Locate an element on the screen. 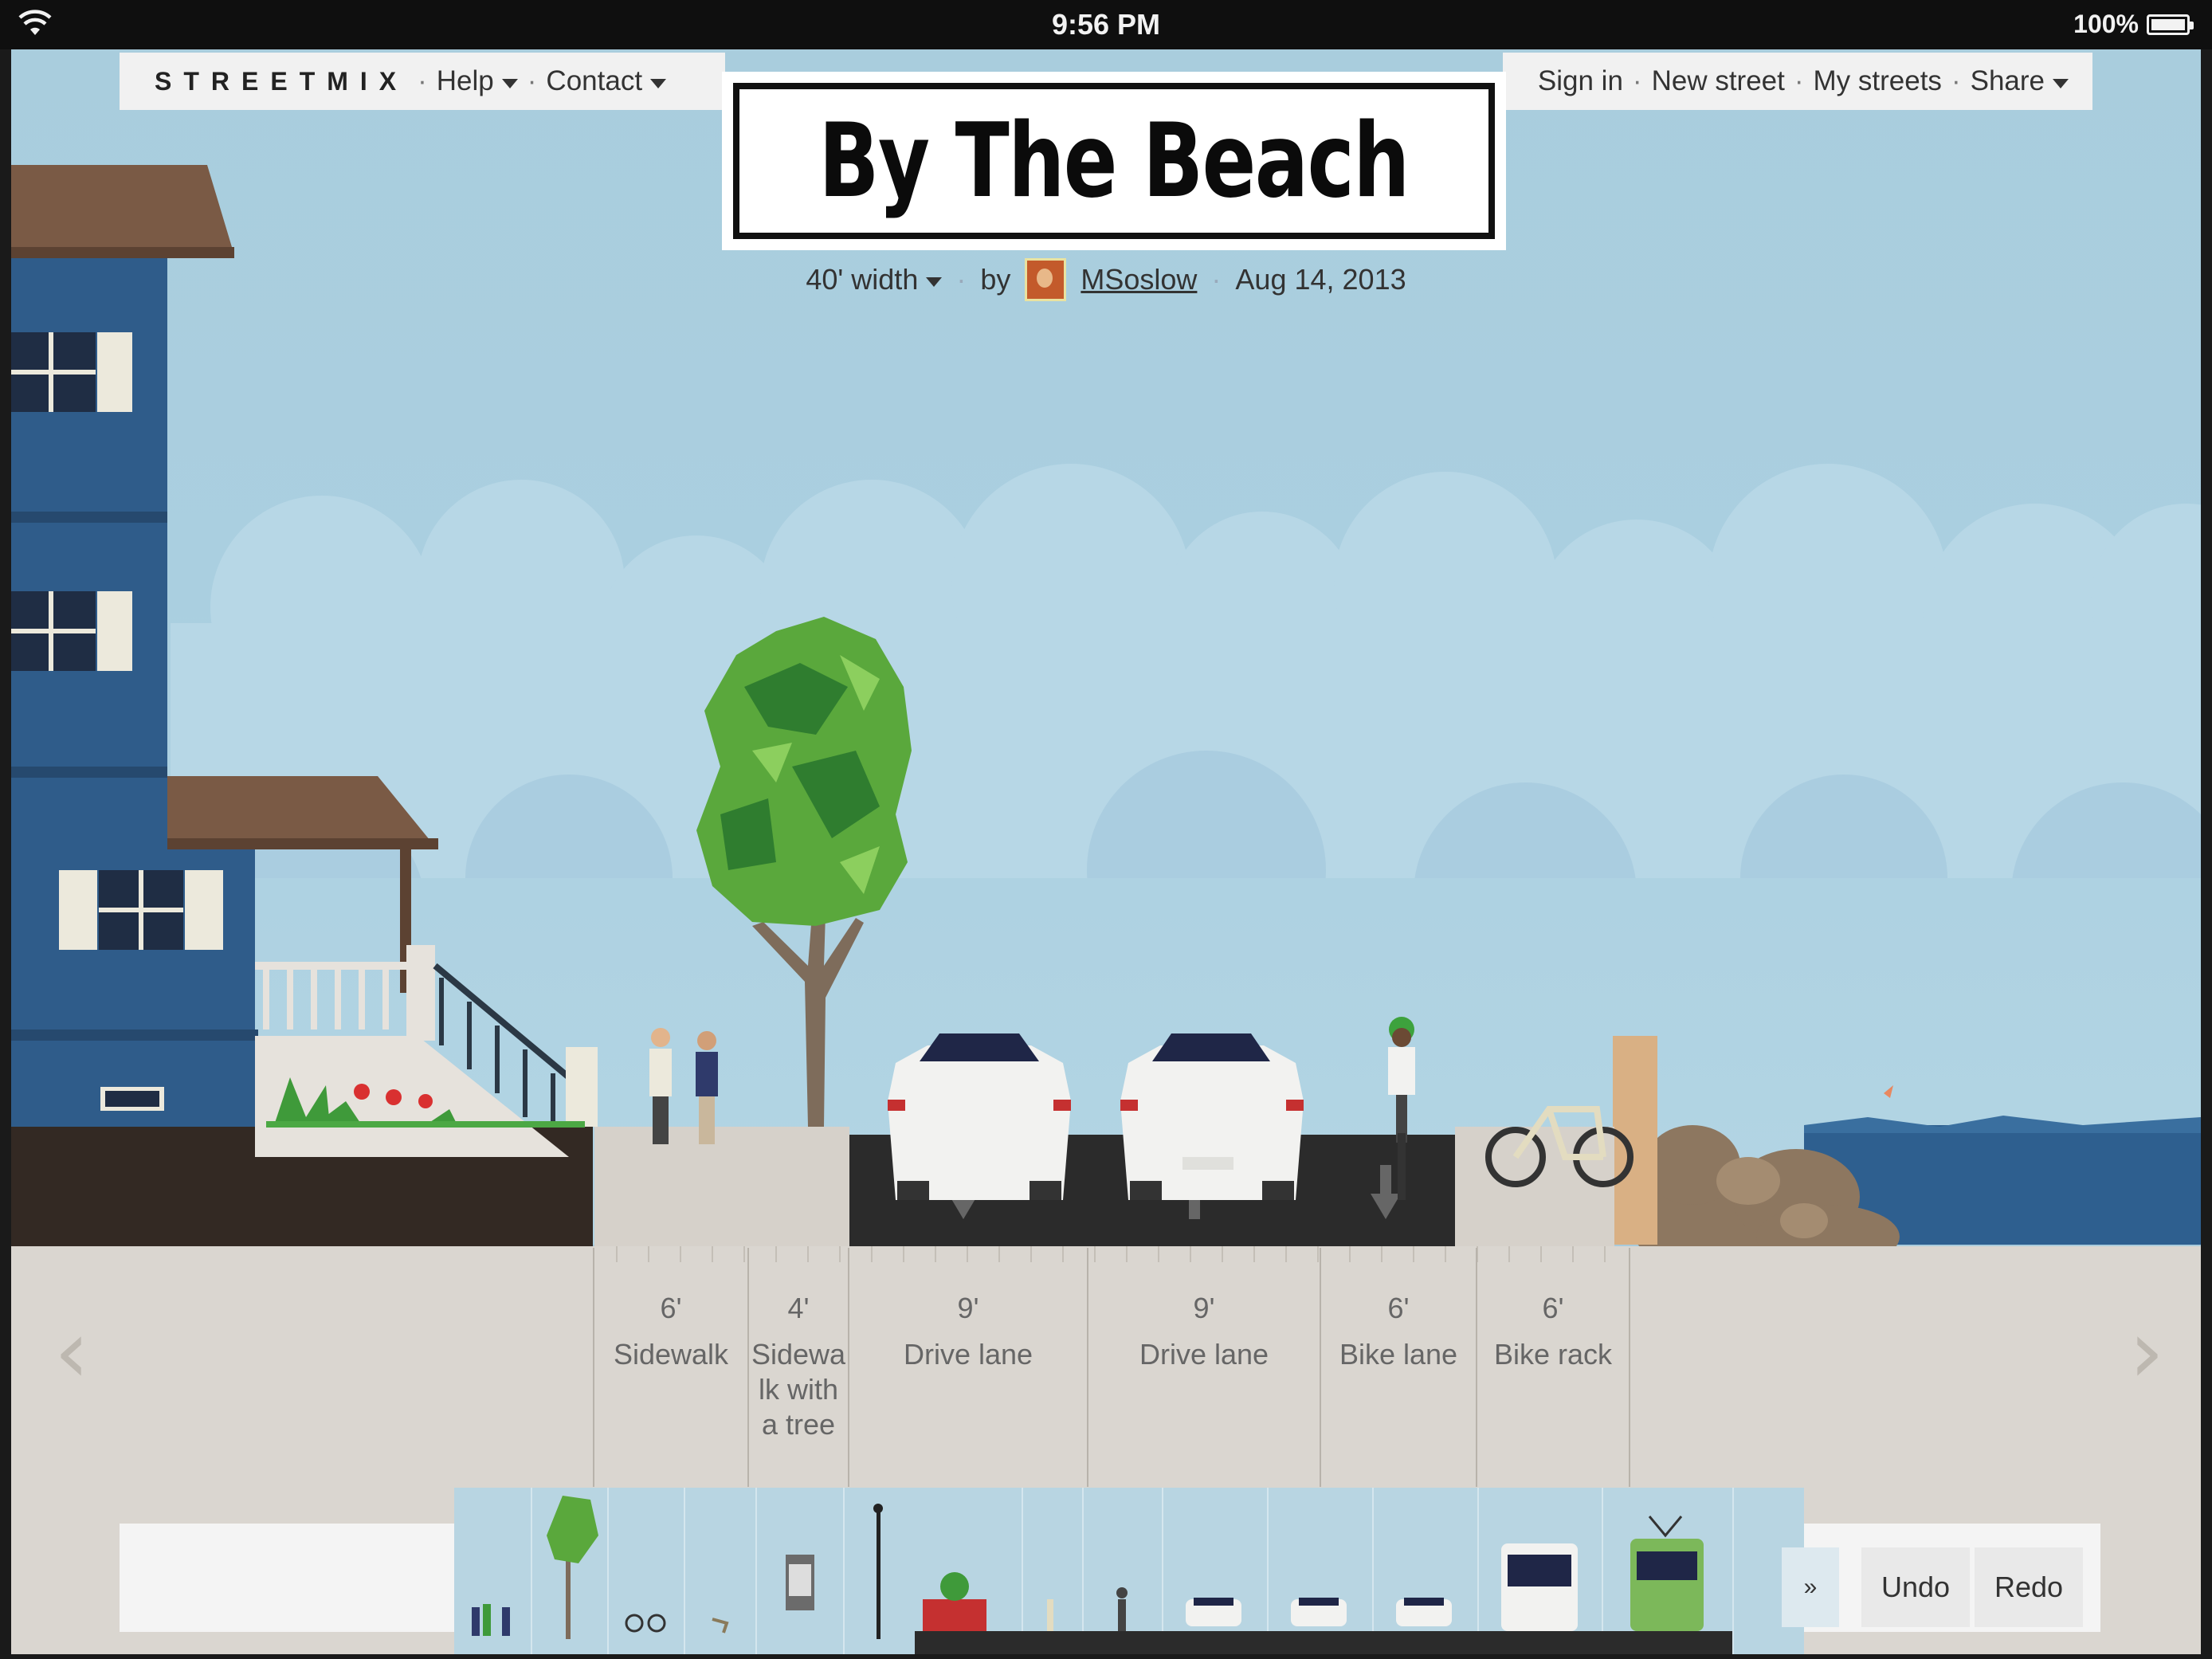  author-link: MSoslow is located at coordinates (1139, 279).